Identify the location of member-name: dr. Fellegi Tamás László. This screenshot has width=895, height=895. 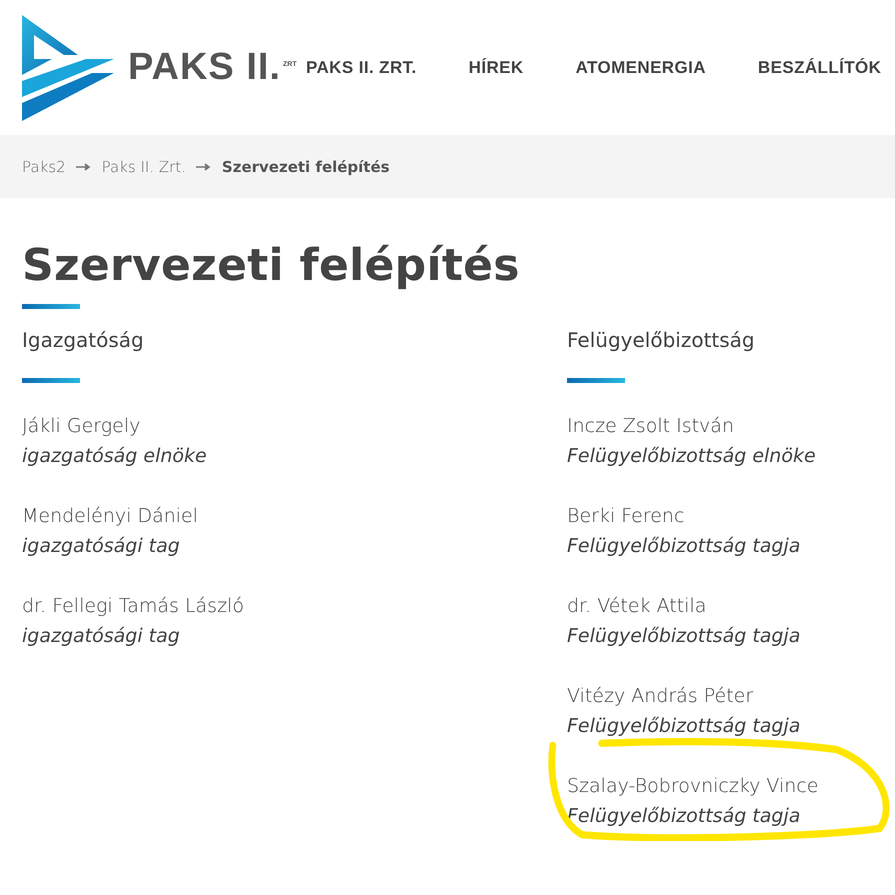
(133, 606).